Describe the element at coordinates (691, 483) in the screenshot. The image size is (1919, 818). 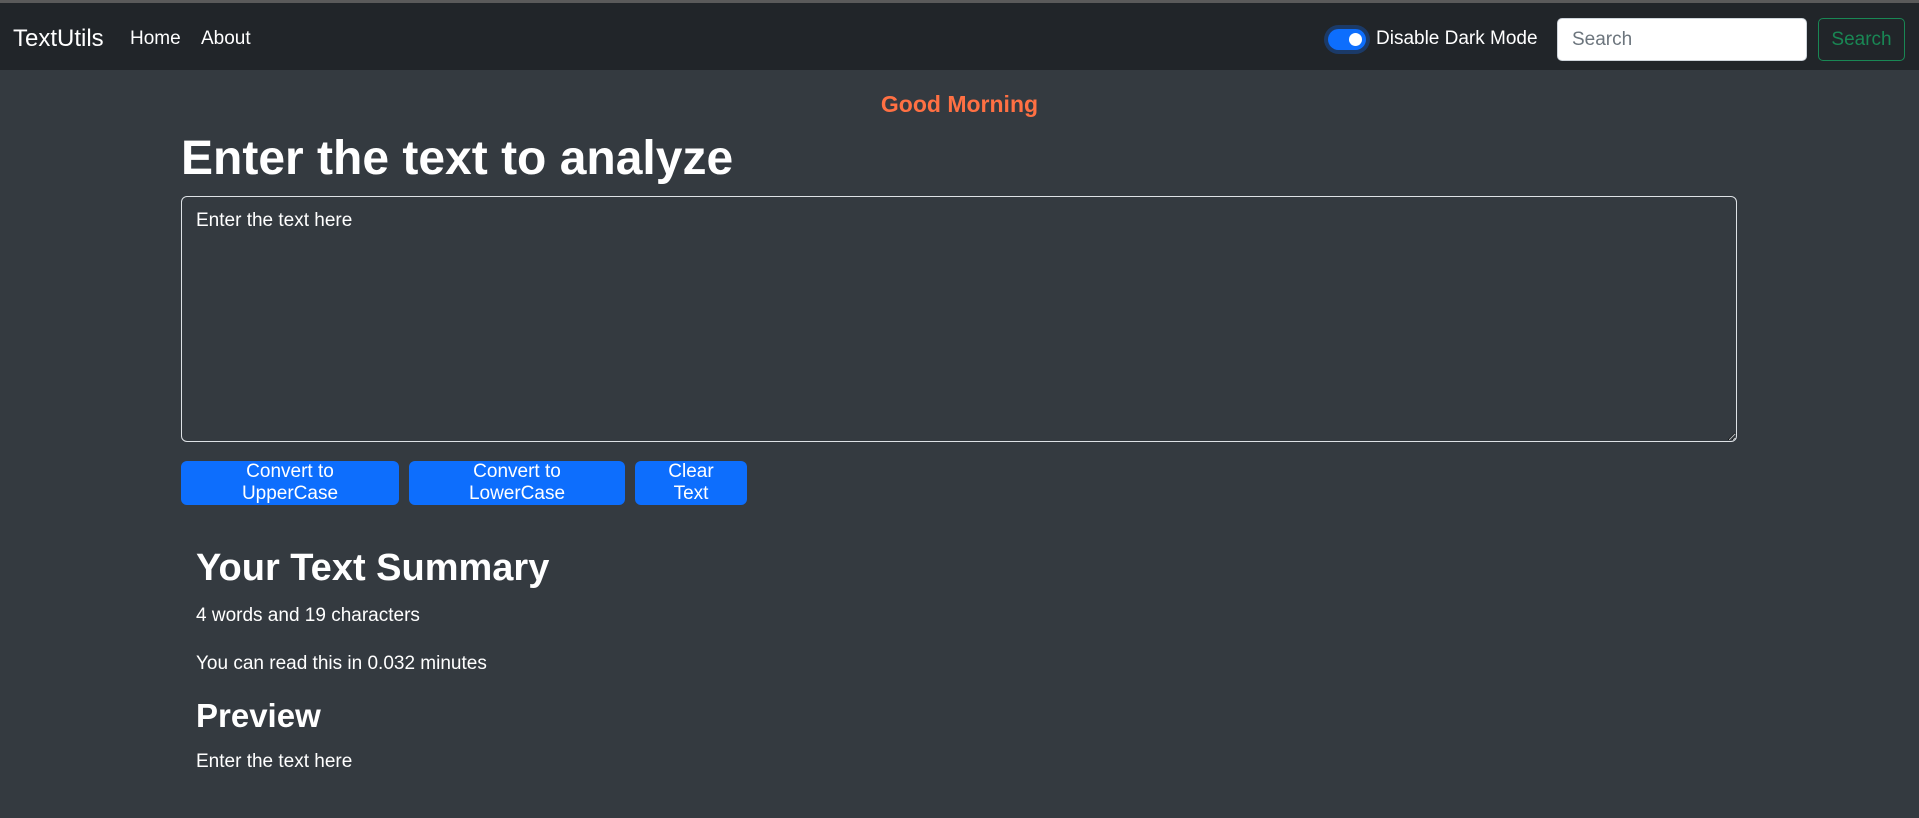
I see `clear-text-button: Clear Text` at that location.